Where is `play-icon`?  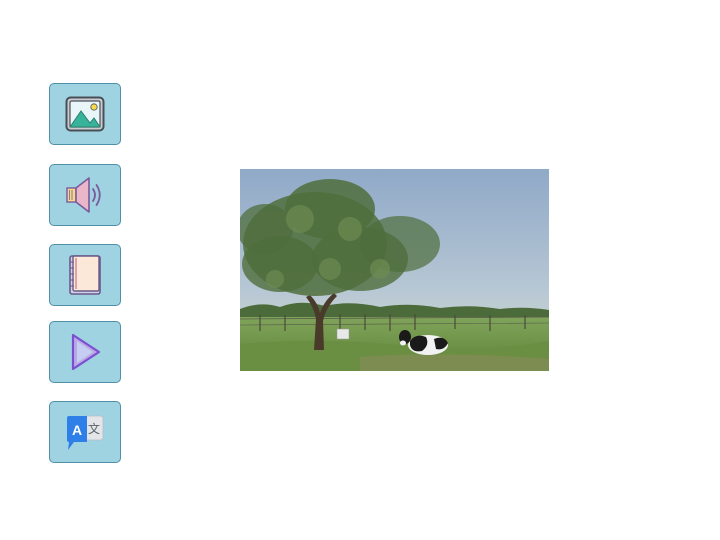 play-icon is located at coordinates (86, 352).